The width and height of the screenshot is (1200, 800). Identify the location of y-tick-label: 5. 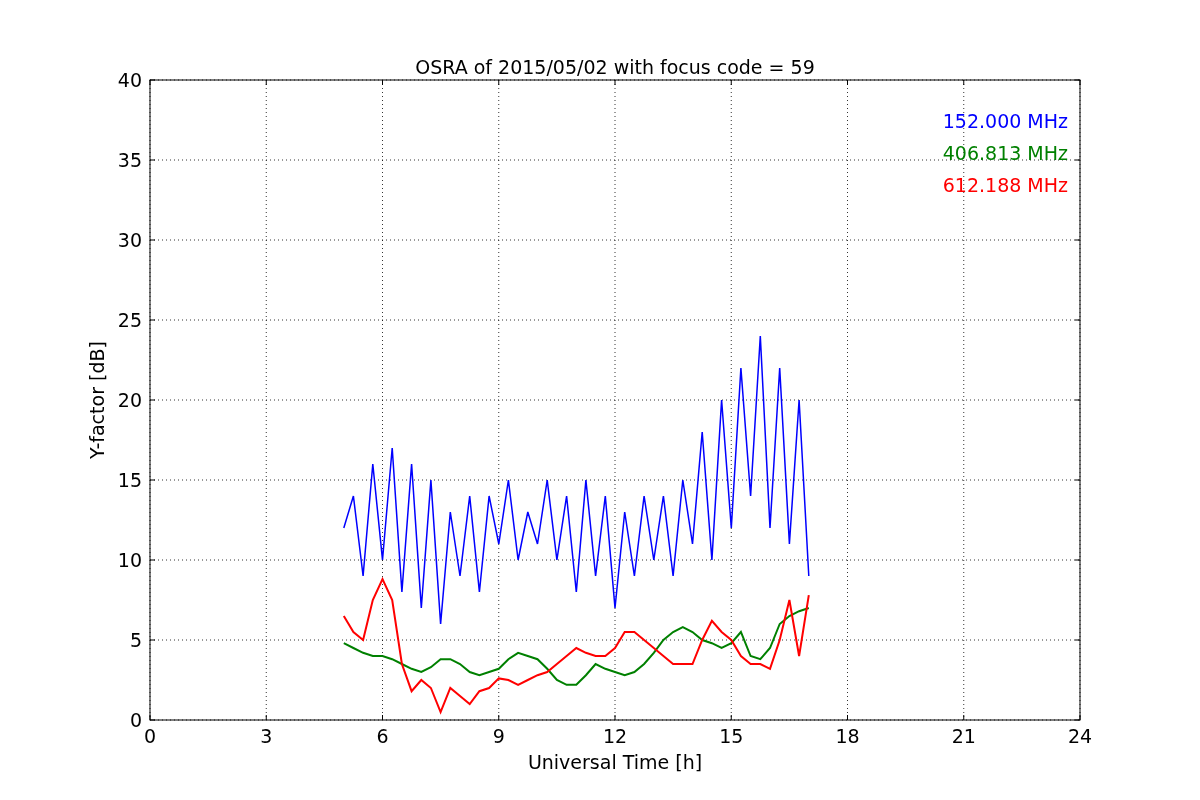
(135, 640).